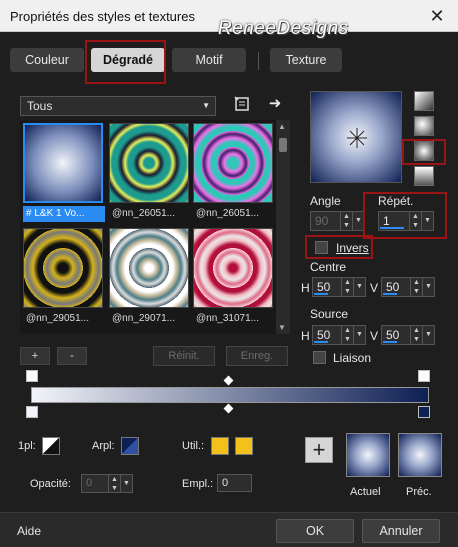 The height and width of the screenshot is (547, 458). Describe the element at coordinates (184, 356) in the screenshot. I see `reset-button: Réinit.` at that location.